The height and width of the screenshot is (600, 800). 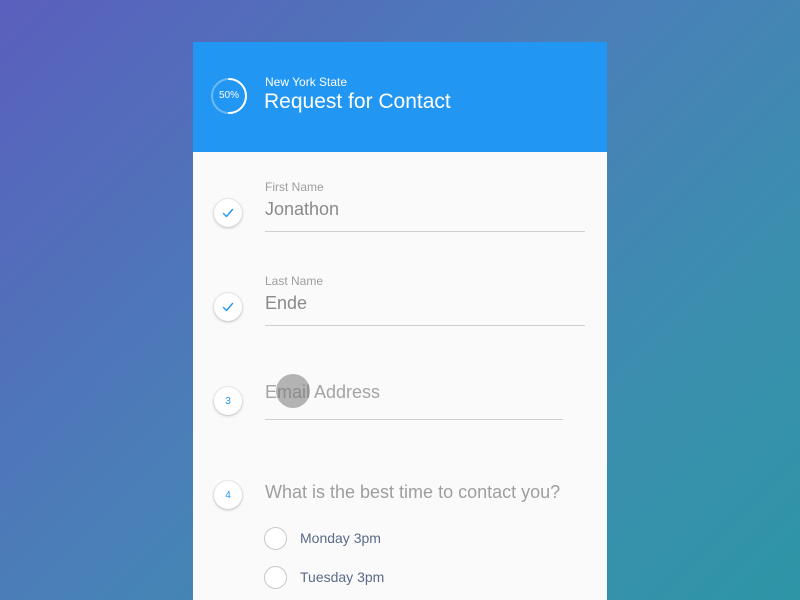 What do you see at coordinates (342, 577) in the screenshot?
I see `radio-option-label: Tuesday 3pm` at bounding box center [342, 577].